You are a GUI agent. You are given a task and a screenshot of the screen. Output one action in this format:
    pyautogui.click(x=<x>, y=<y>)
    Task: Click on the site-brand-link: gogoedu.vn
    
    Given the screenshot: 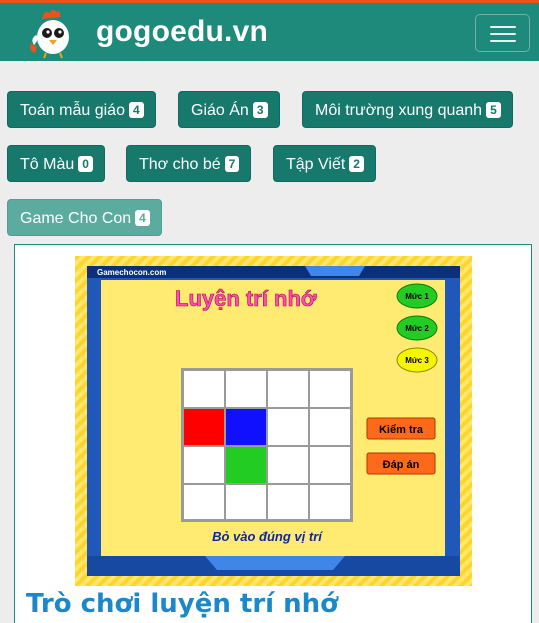 What is the action you would take?
    pyautogui.click(x=182, y=32)
    